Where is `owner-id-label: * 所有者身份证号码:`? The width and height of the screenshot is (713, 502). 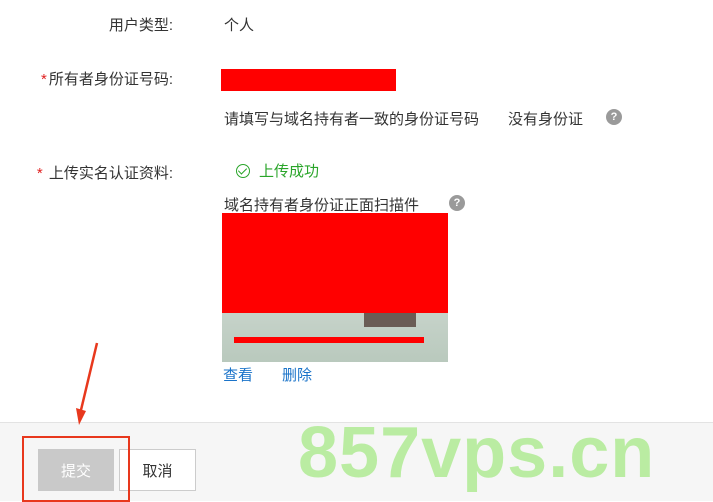
owner-id-label: * 所有者身份证号码: is located at coordinates (107, 78).